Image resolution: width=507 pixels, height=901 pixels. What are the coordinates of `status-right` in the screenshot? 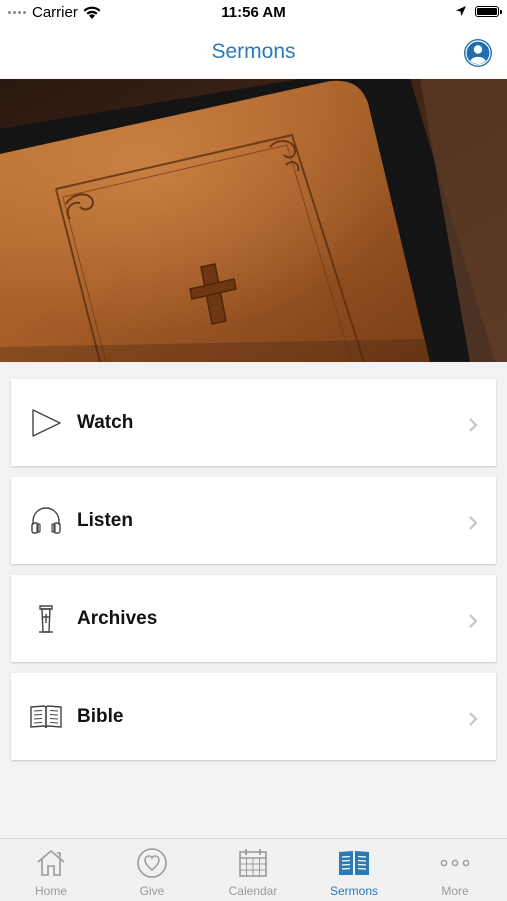 It's located at (478, 11).